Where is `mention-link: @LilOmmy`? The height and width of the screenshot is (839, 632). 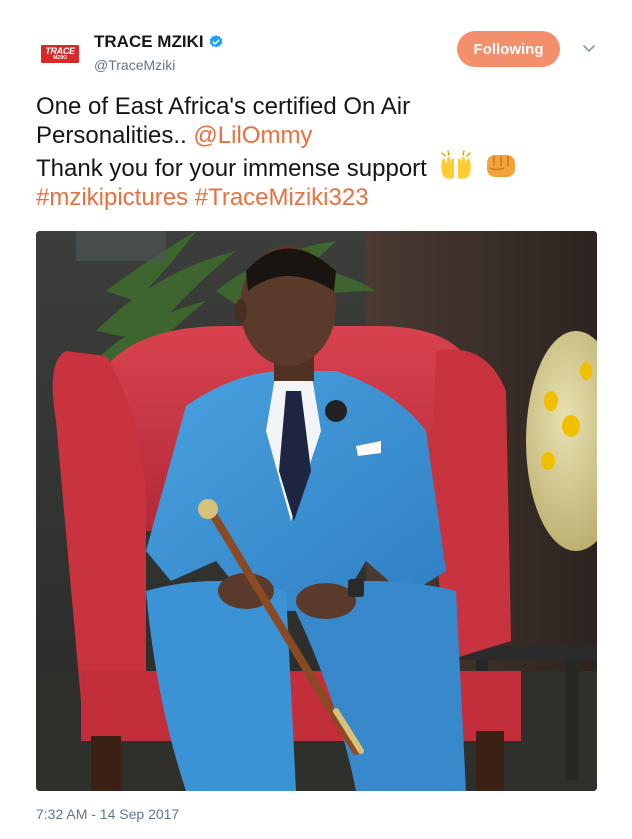 mention-link: @LilOmmy is located at coordinates (252, 135).